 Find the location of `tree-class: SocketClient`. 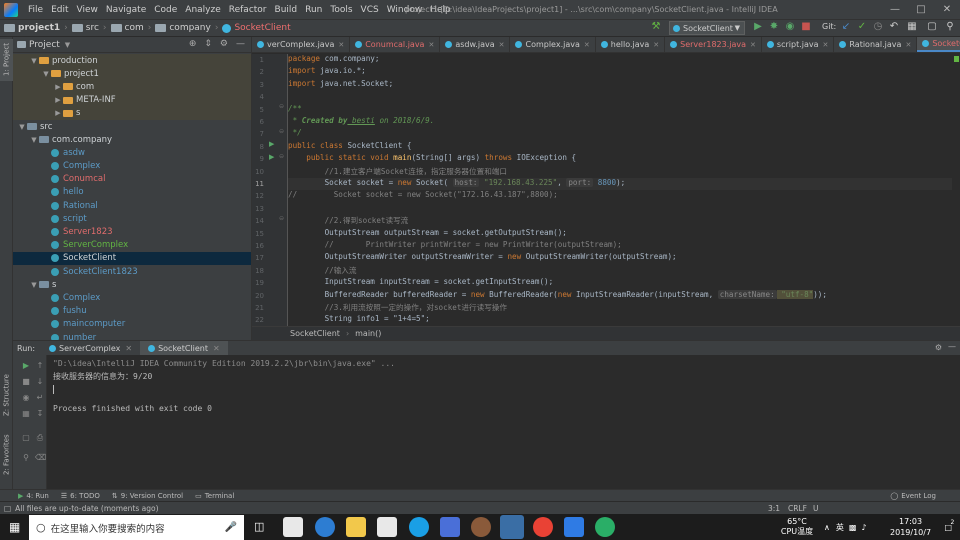

tree-class: SocketClient is located at coordinates (132, 258).